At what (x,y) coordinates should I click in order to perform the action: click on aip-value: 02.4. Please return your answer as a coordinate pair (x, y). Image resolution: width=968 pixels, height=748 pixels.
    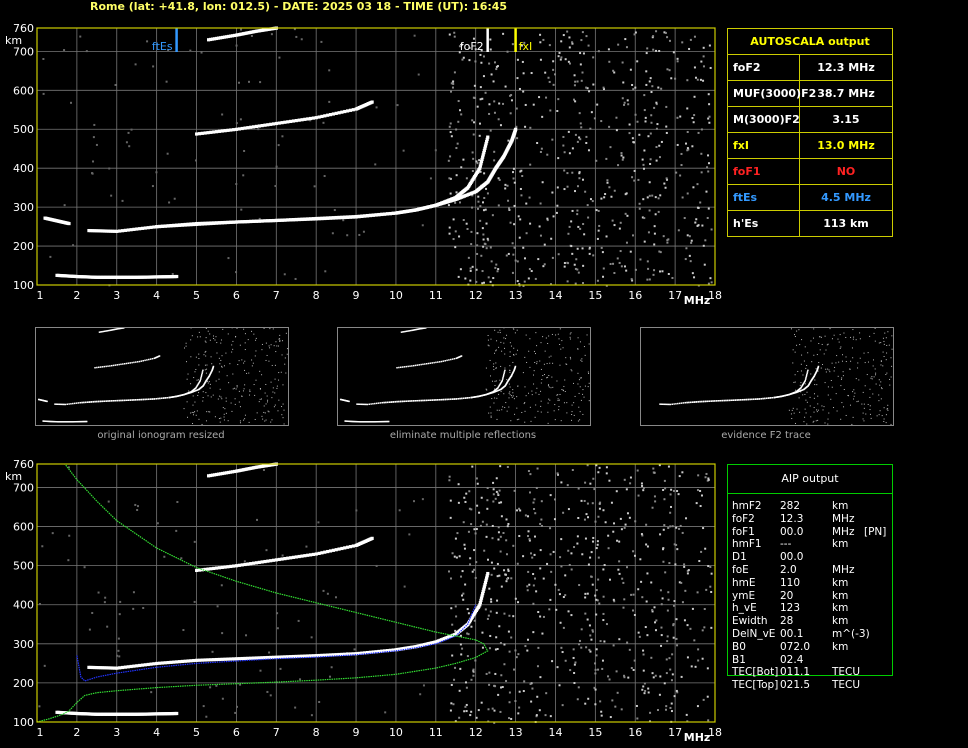
    Looking at the image, I should click on (792, 659).